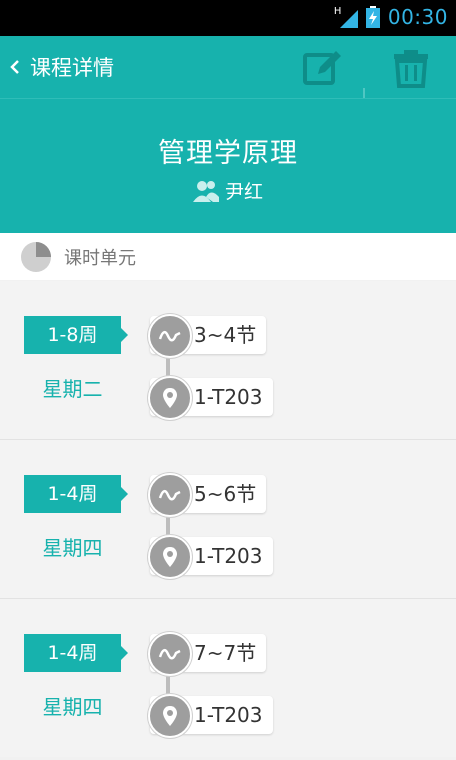  I want to click on periods-pill: 3~4节, so click(207, 336).